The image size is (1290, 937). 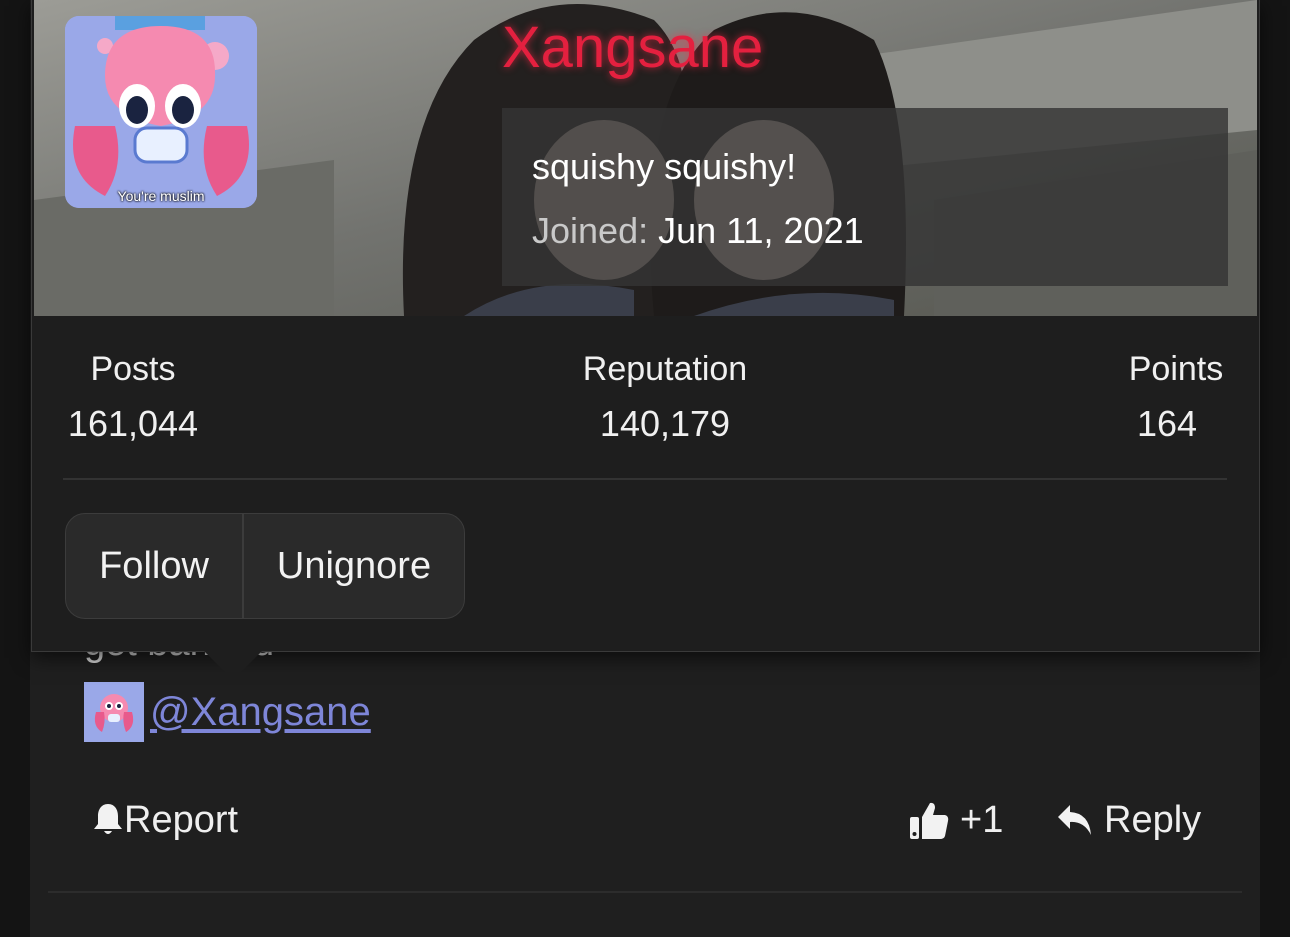 What do you see at coordinates (181, 819) in the screenshot?
I see `report-label: Report` at bounding box center [181, 819].